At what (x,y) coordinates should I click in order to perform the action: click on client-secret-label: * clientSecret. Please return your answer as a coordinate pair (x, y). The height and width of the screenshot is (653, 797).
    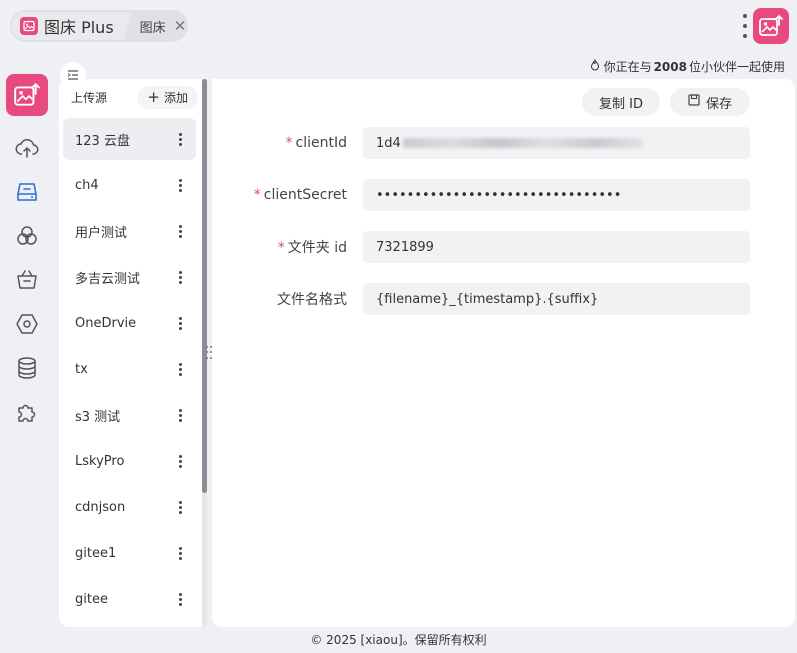
    Looking at the image, I should click on (300, 195).